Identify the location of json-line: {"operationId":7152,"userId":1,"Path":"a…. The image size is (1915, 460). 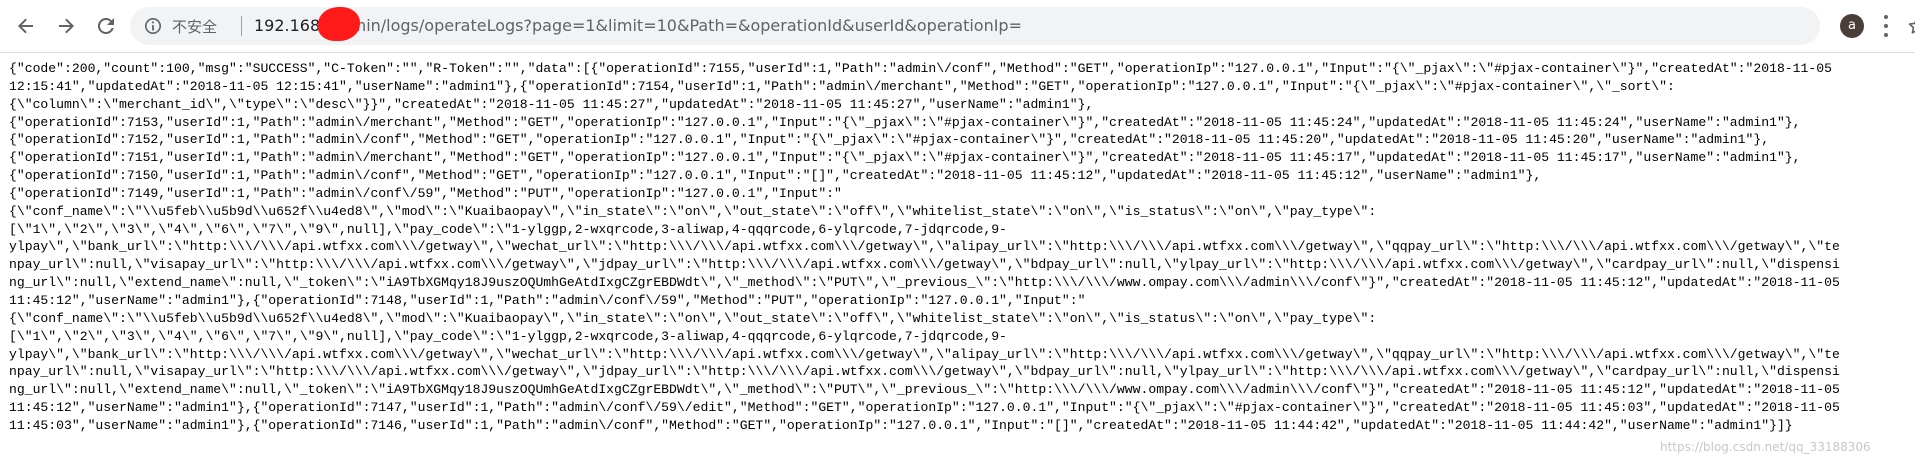
(889, 140).